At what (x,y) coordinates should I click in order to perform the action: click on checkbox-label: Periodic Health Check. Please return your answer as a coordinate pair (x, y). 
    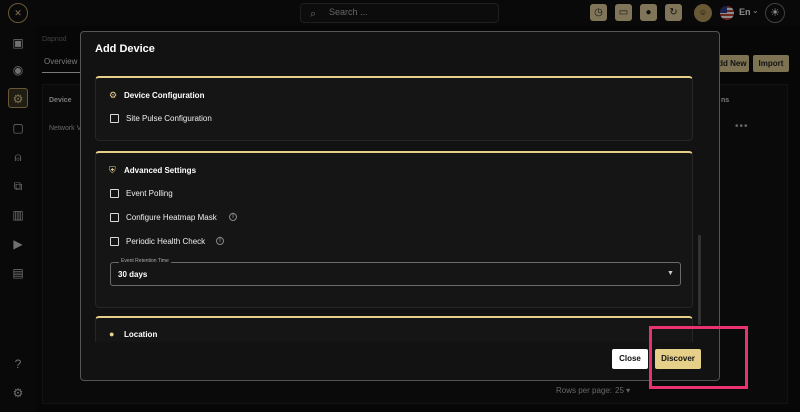
    Looking at the image, I should click on (166, 241).